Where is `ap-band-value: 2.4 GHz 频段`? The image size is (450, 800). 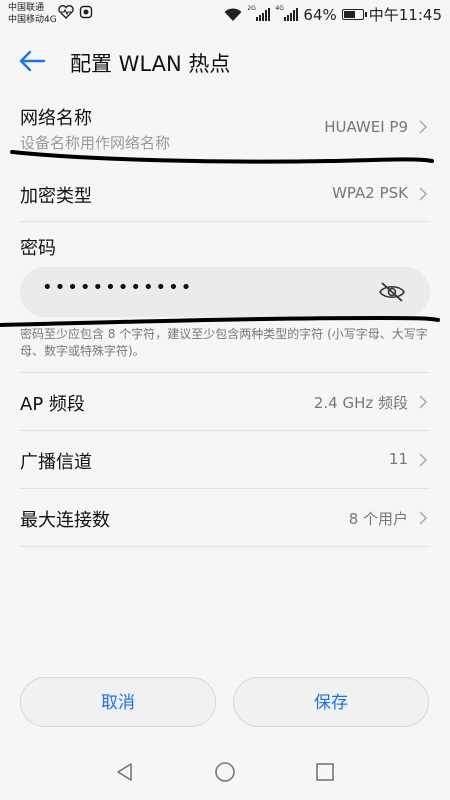
ap-band-value: 2.4 GHz 频段 is located at coordinates (360, 403).